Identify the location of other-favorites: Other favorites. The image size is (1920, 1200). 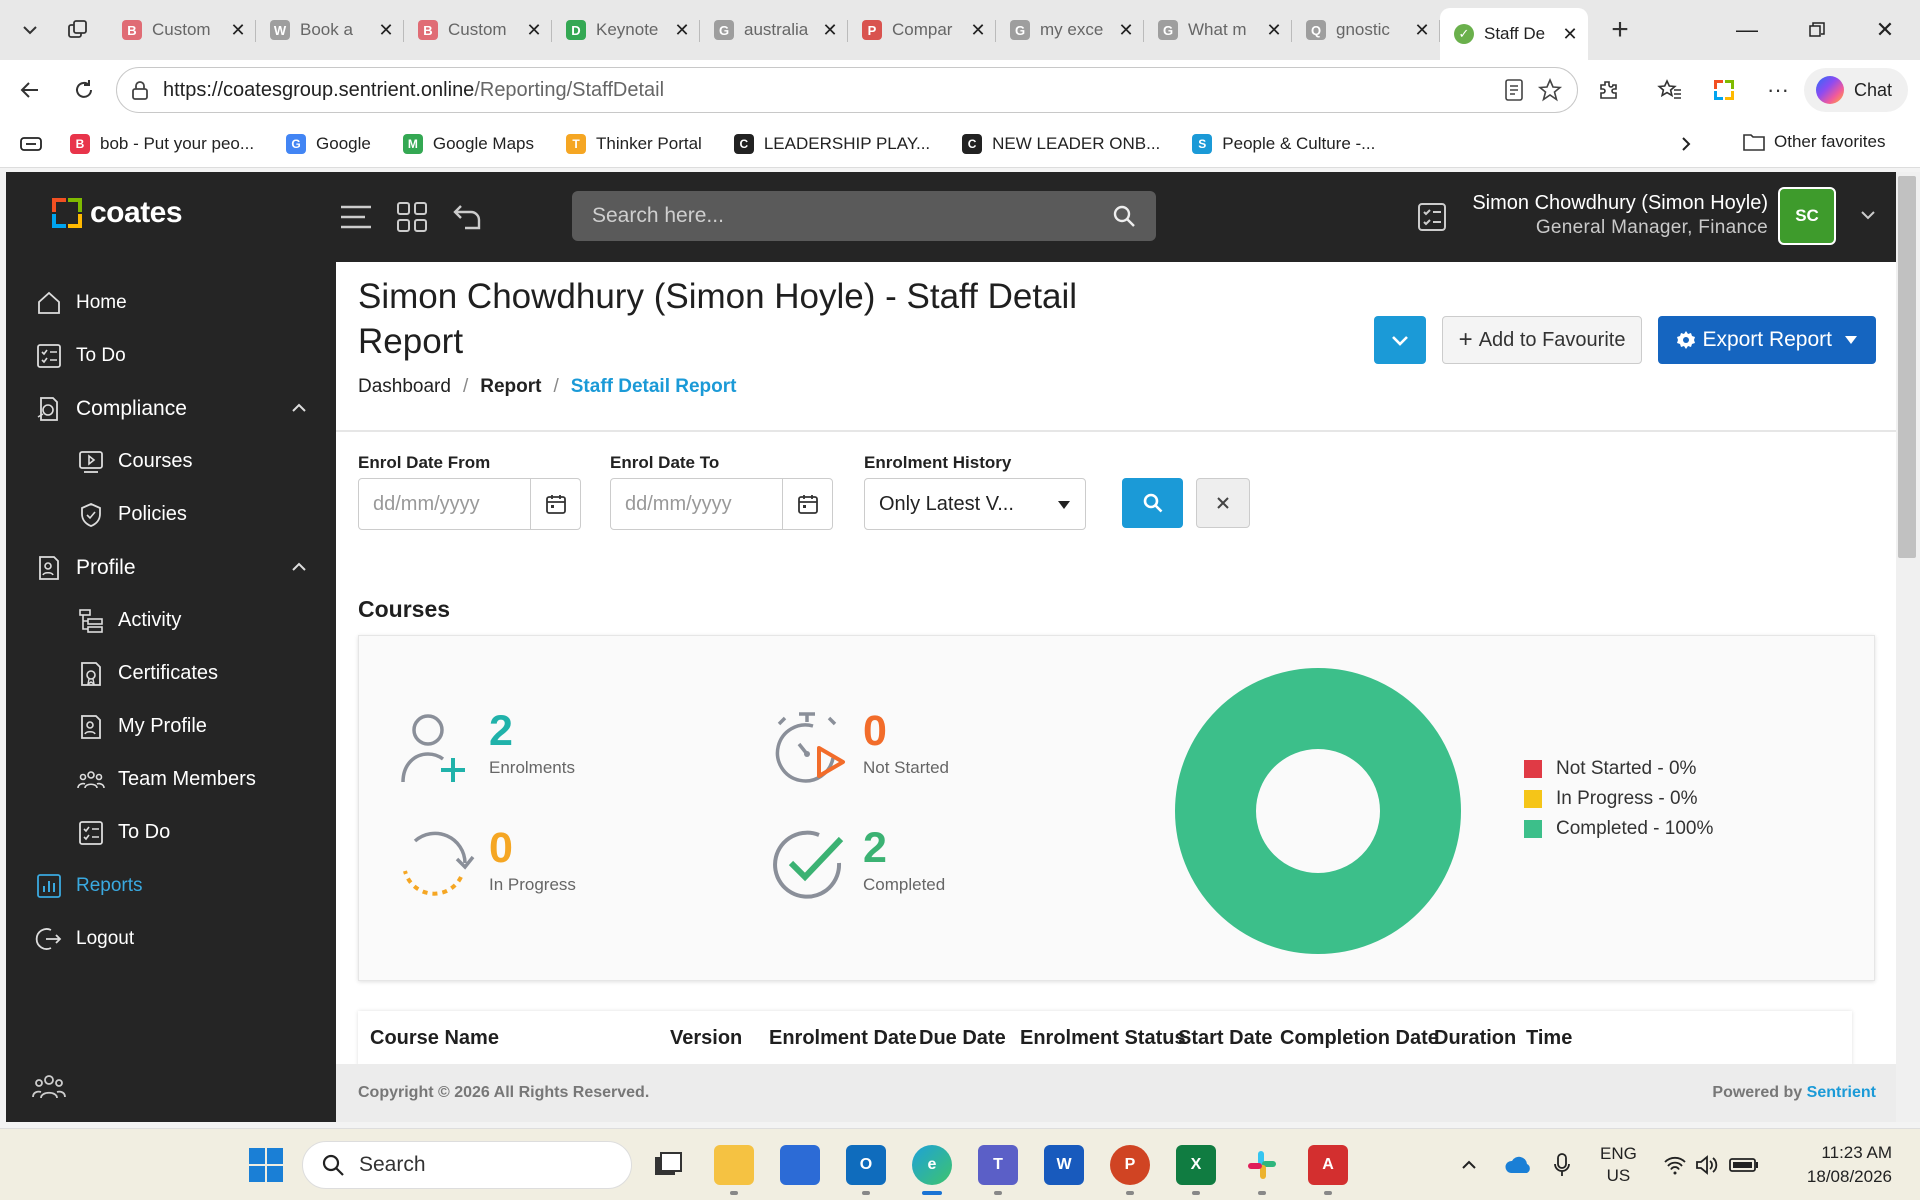
(1814, 142).